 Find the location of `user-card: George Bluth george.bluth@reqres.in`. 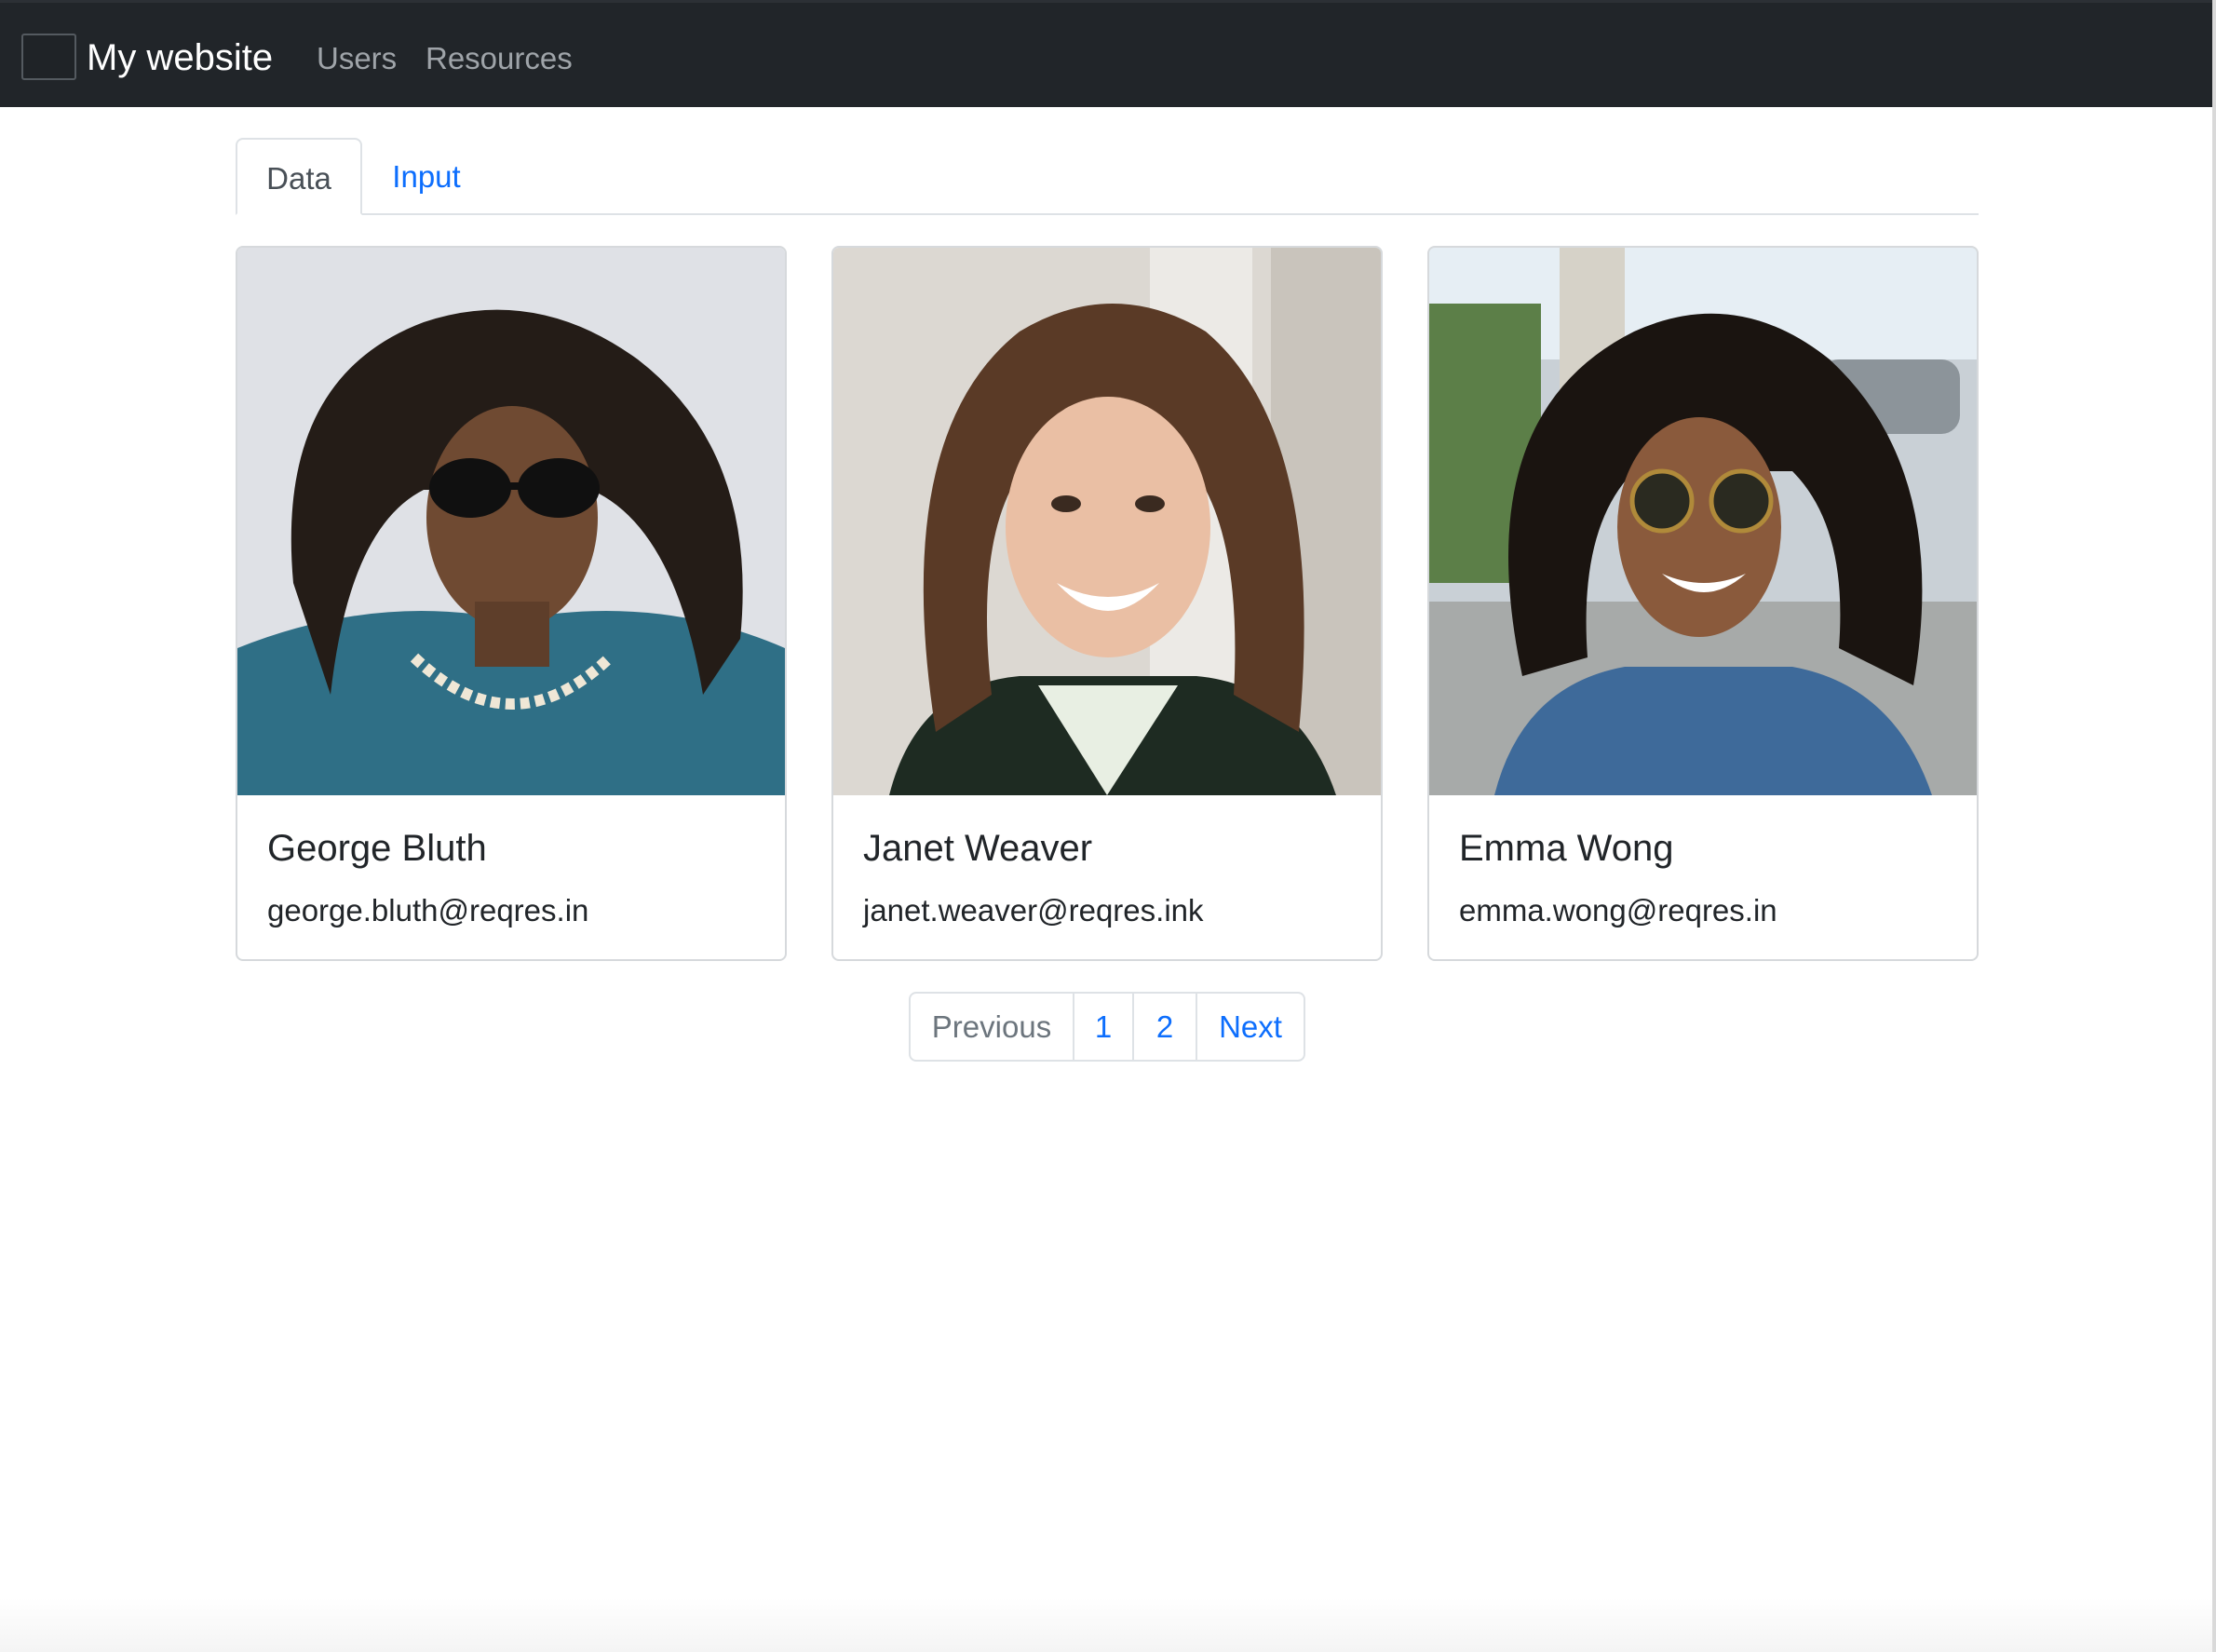

user-card: George Bluth george.bluth@reqres.in is located at coordinates (511, 603).